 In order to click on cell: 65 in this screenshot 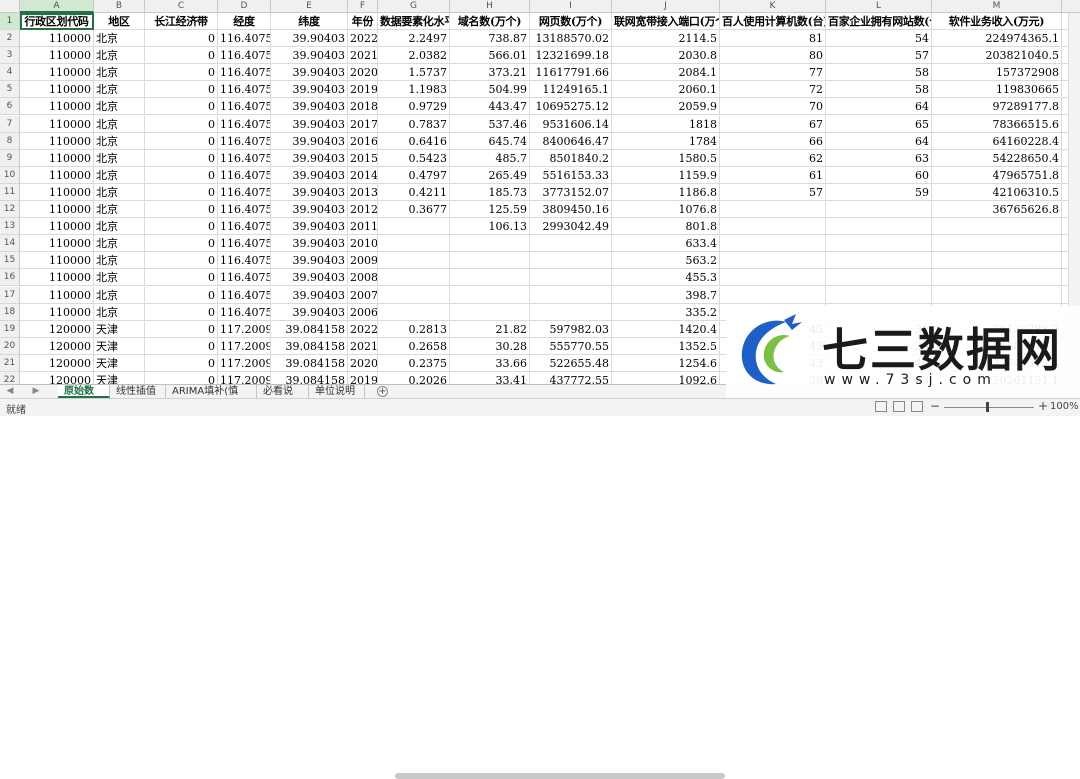, I will do `click(879, 124)`.